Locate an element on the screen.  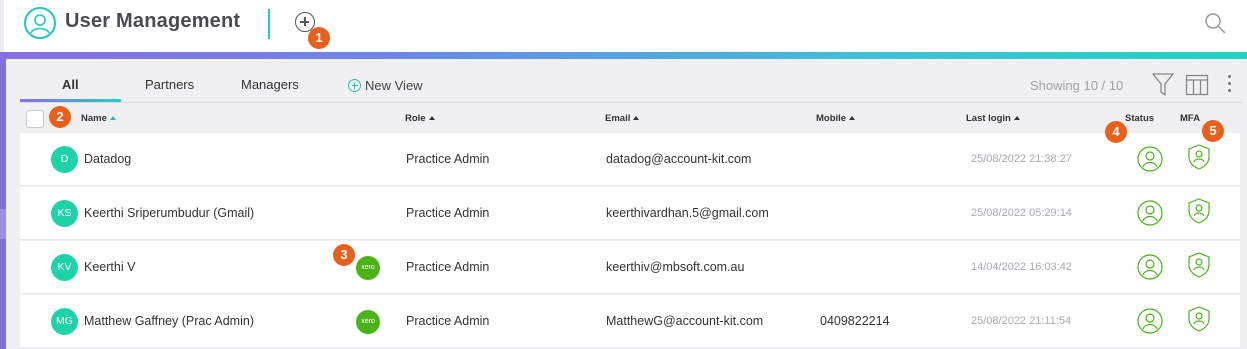
user-name: Keerthi V is located at coordinates (110, 267).